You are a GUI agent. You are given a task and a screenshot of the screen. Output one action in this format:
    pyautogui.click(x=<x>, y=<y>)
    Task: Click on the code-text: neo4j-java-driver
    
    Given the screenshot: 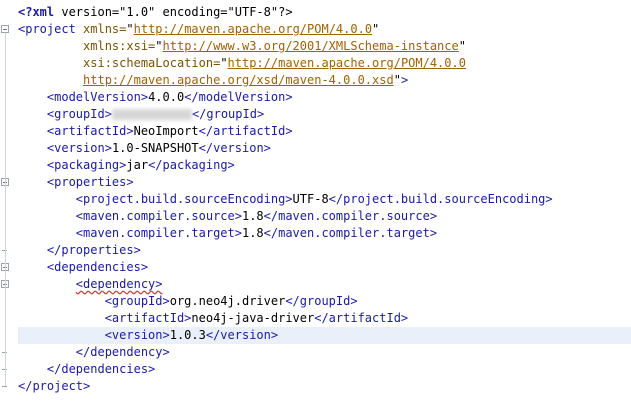 What is the action you would take?
    pyautogui.click(x=253, y=318)
    